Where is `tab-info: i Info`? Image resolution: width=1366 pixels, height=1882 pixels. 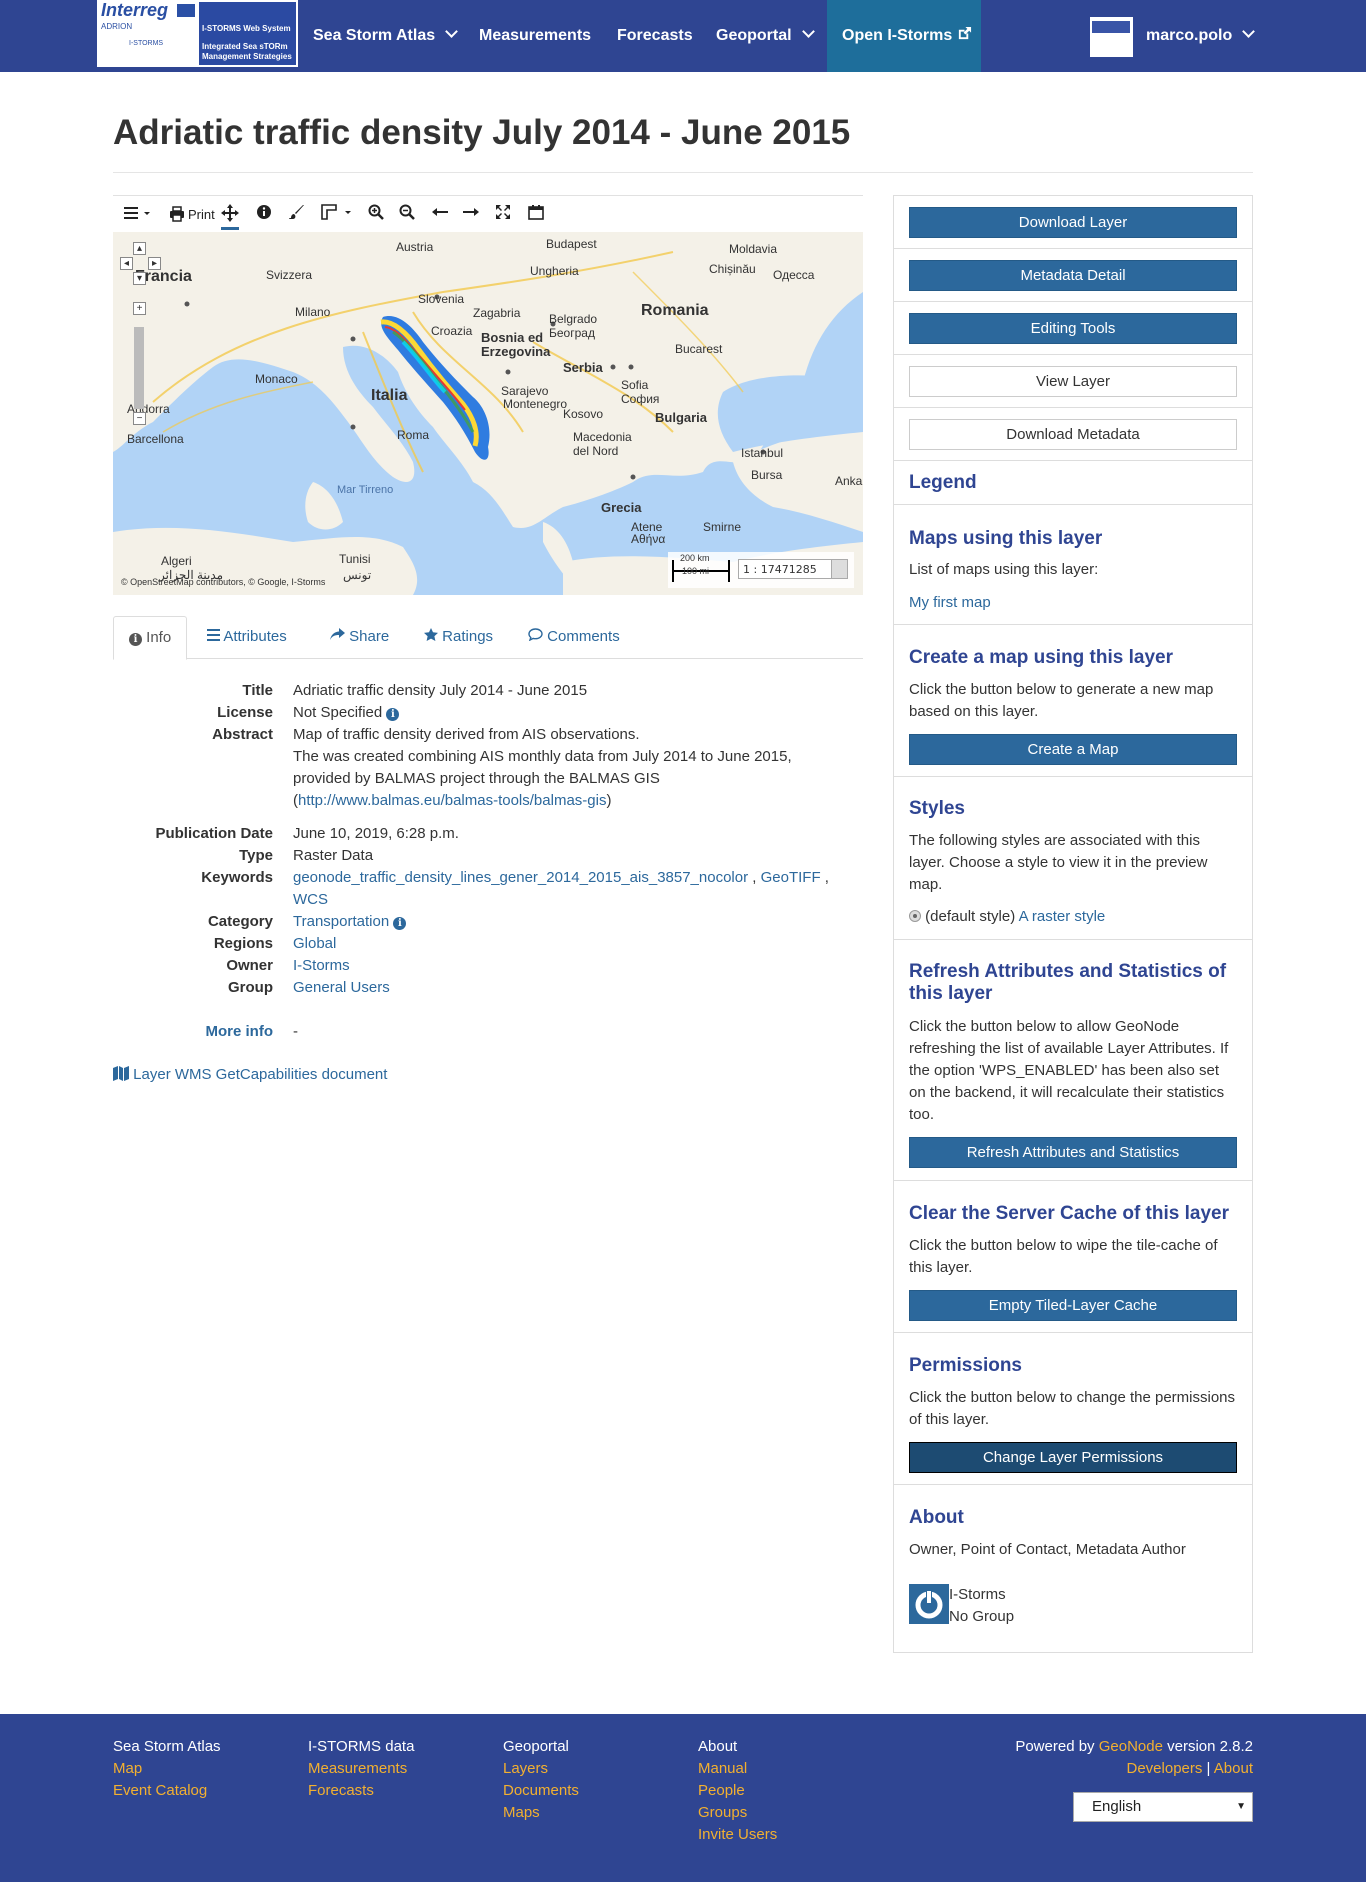
tab-info: i Info is located at coordinates (150, 638).